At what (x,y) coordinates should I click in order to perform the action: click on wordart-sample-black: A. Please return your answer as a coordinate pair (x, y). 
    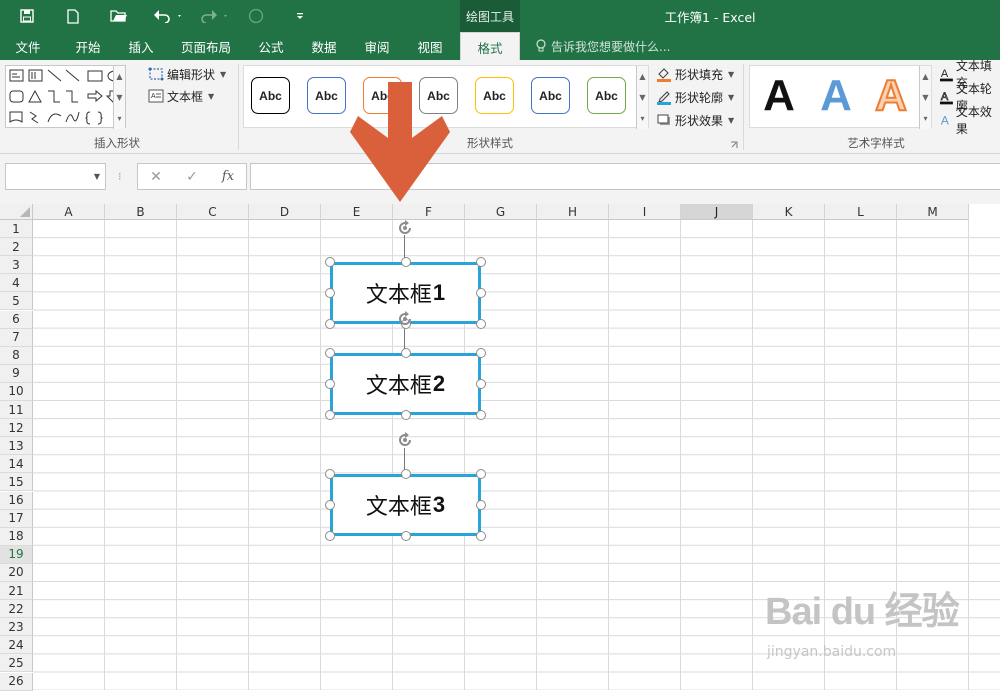
    Looking at the image, I should click on (779, 96).